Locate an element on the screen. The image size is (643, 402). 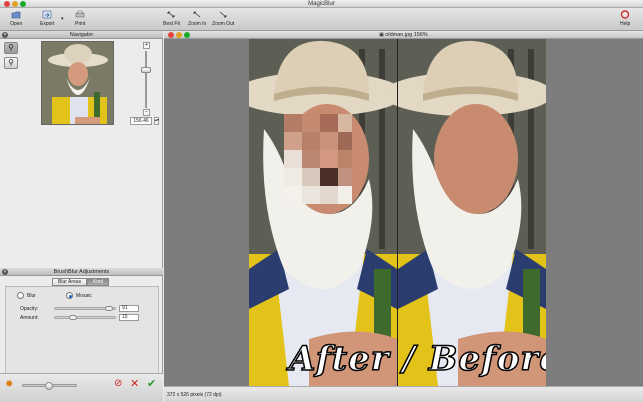
zoom-tool-button: ⚲ is located at coordinates (11, 63).